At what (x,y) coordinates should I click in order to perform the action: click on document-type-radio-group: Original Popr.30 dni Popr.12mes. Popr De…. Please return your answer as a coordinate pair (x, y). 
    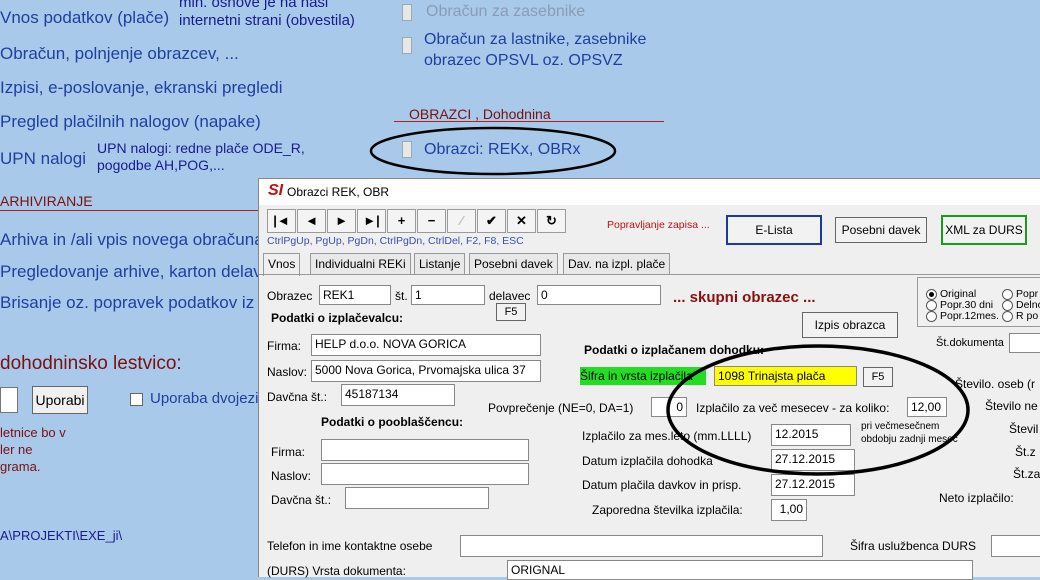
    Looking at the image, I should click on (978, 302).